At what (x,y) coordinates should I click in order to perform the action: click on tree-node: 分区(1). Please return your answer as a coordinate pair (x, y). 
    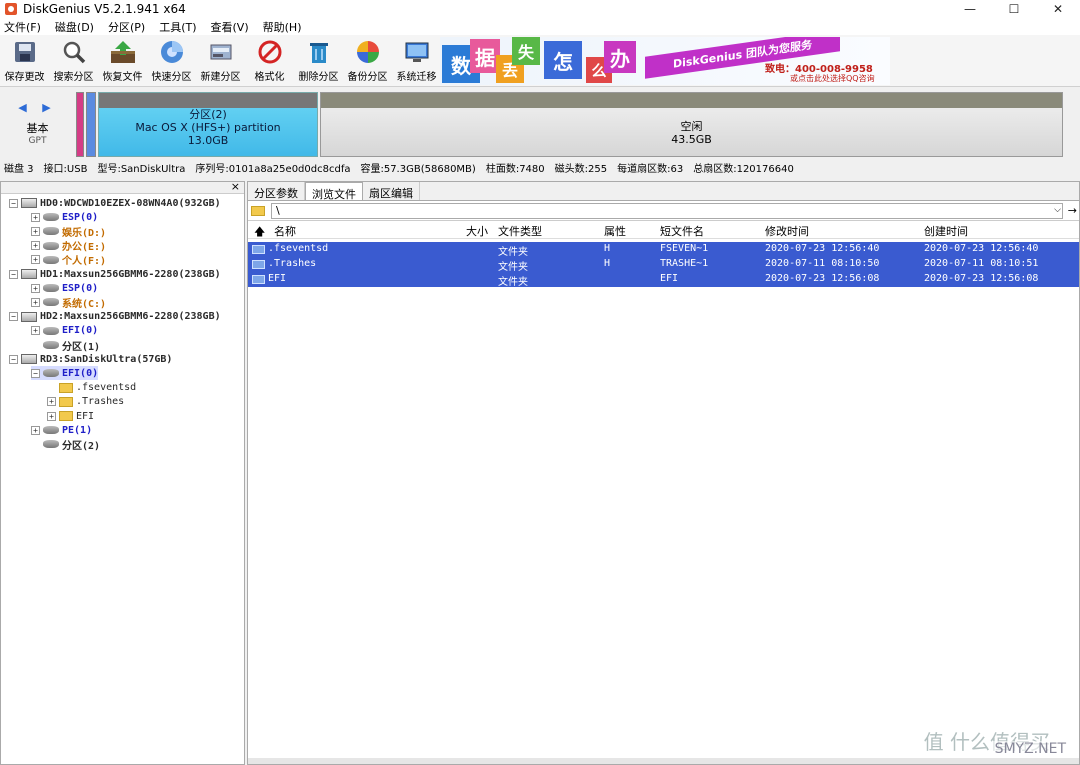
    Looking at the image, I should click on (66, 345).